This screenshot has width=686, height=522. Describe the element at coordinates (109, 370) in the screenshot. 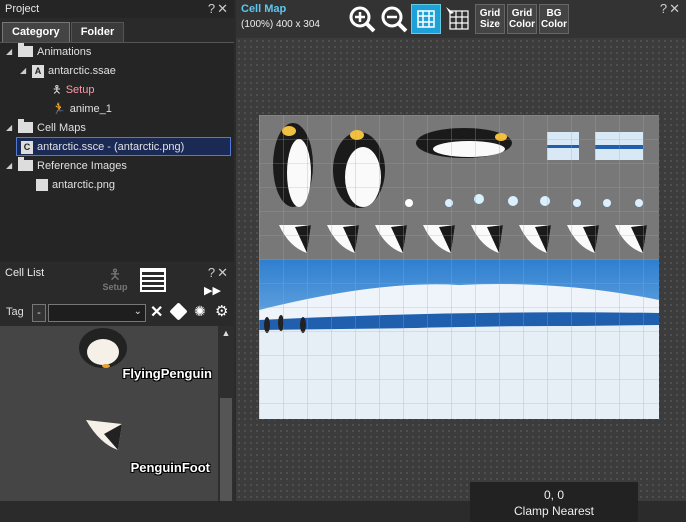

I see `cell-thumb-flying-penguin: FlyingPenguin` at that location.